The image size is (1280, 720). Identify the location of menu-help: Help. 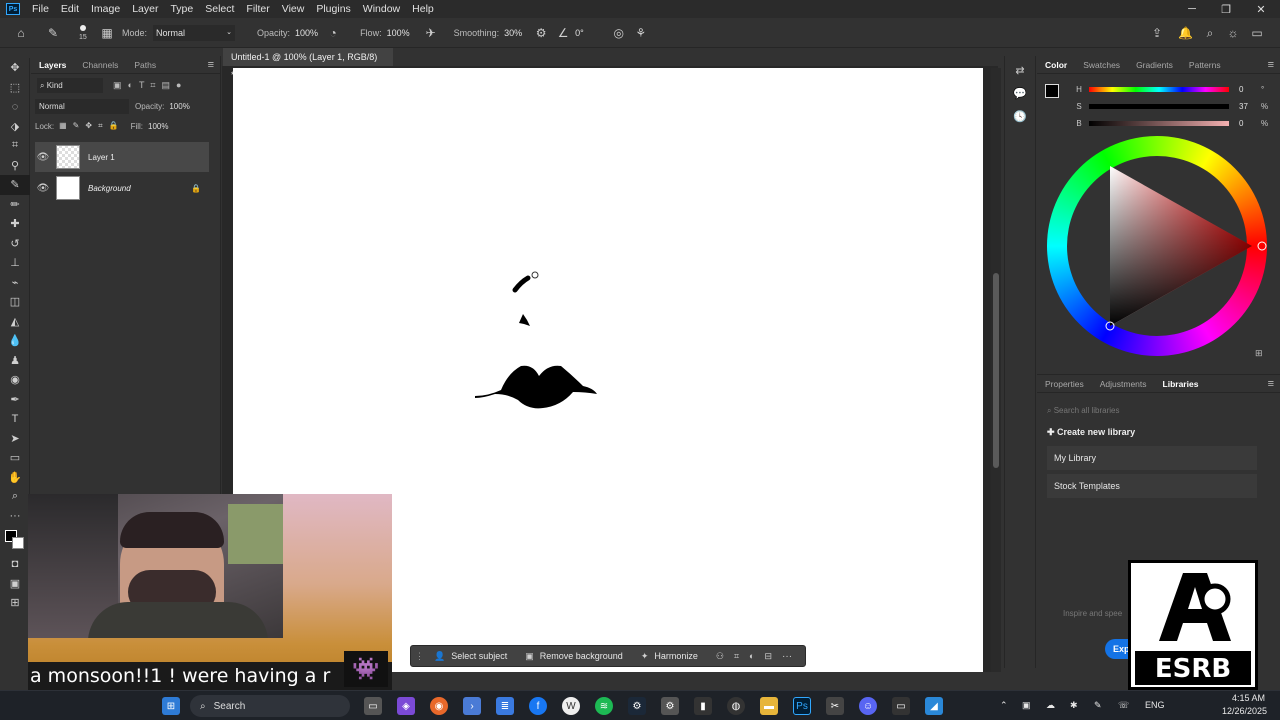
(423, 9).